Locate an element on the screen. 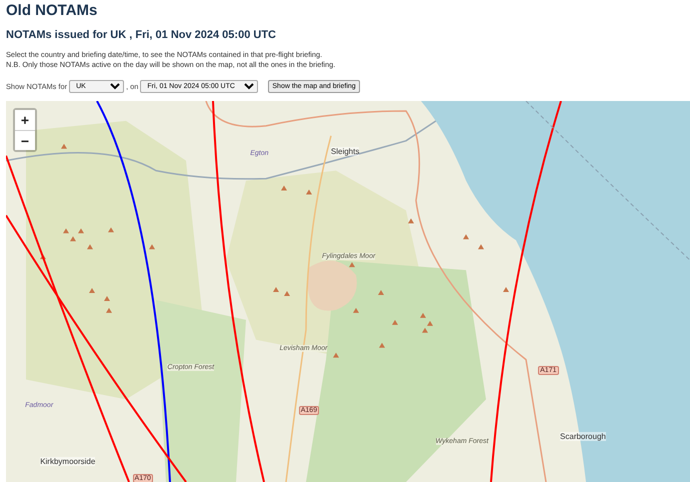 Image resolution: width=690 pixels, height=482 pixels. map-label: Kirkbymoorside is located at coordinates (68, 461).